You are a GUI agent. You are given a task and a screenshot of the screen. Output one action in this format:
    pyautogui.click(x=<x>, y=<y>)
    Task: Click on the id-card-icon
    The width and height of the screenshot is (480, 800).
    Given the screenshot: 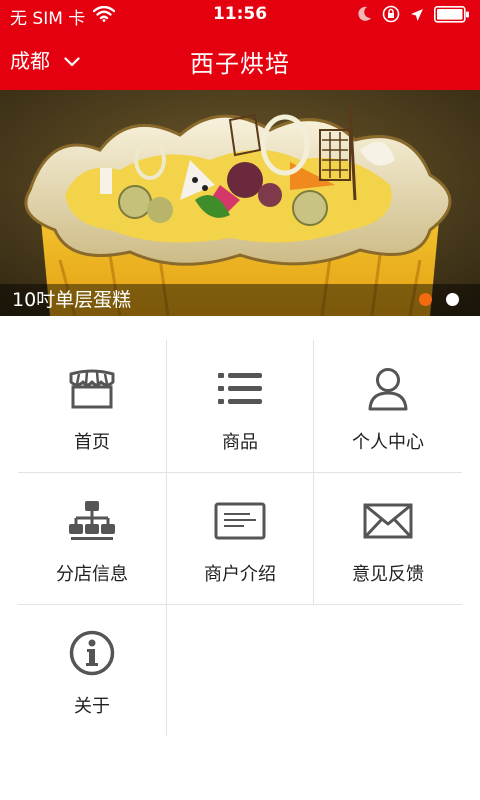 What is the action you would take?
    pyautogui.click(x=240, y=521)
    